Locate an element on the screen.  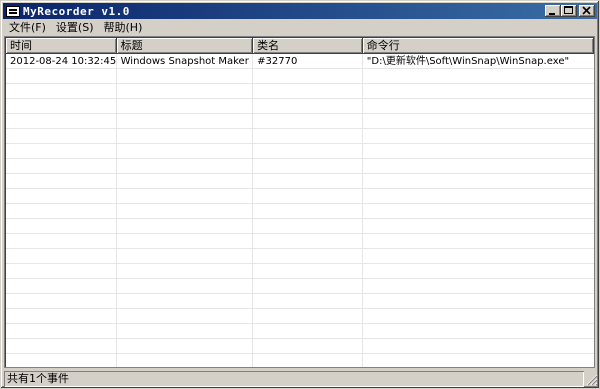
resize-grip-icon is located at coordinates (591, 379).